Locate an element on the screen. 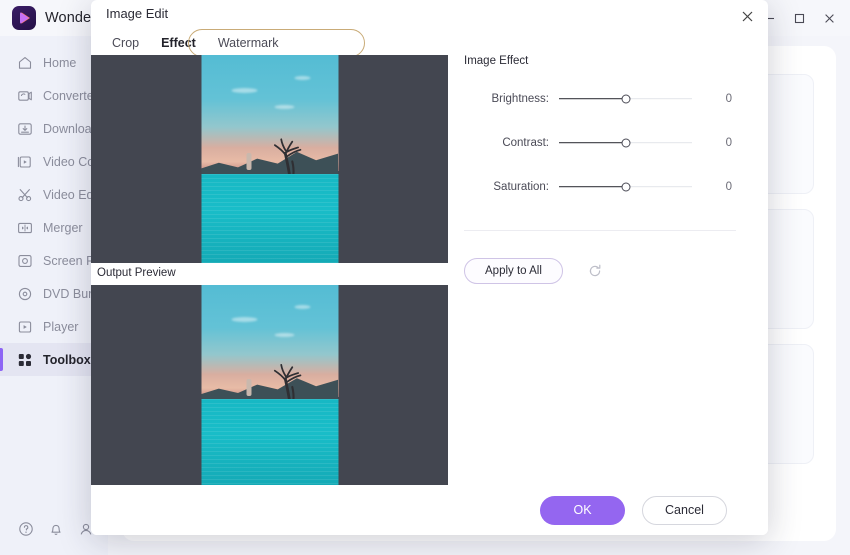  sidebar-item-label: Player is located at coordinates (61, 326).